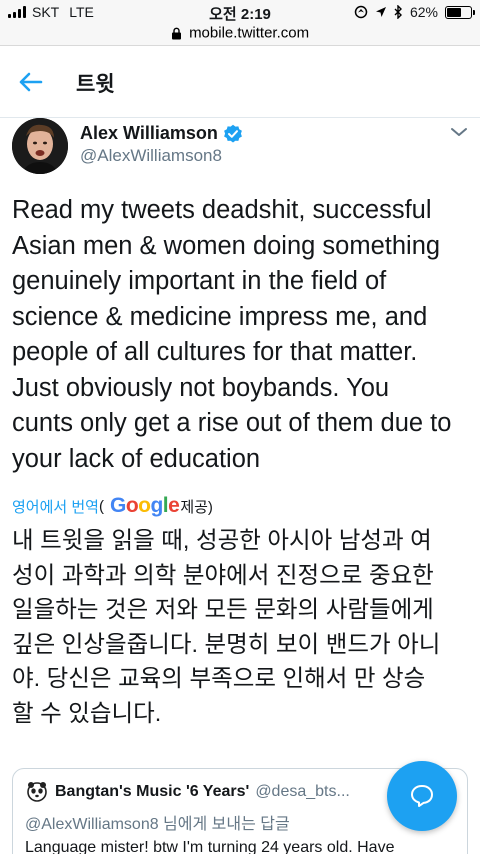  I want to click on translation-attribution: 영어에서 번역 ( Google 제공), so click(112, 506).